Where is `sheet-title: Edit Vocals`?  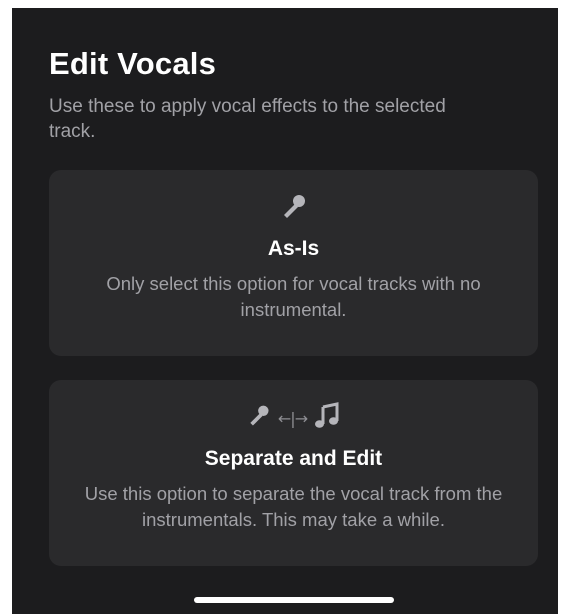 sheet-title: Edit Vocals is located at coordinates (133, 63).